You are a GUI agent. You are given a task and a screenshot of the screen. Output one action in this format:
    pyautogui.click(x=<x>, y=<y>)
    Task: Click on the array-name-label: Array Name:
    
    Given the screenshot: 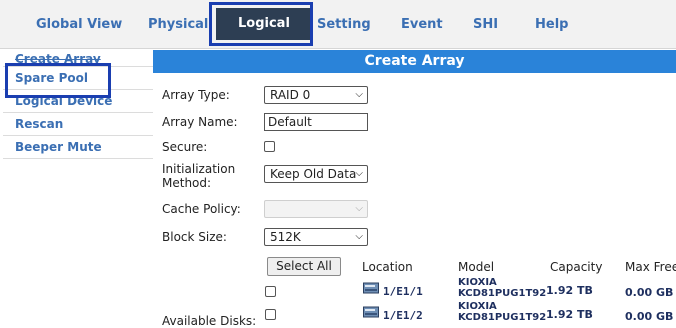 What is the action you would take?
    pyautogui.click(x=200, y=122)
    